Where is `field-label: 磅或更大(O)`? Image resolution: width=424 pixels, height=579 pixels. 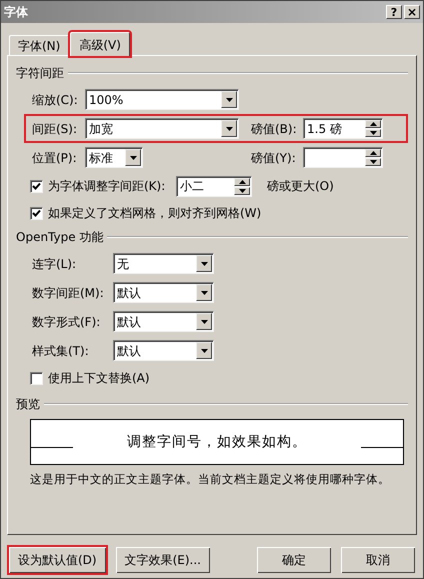
field-label: 磅或更大(O) is located at coordinates (300, 186).